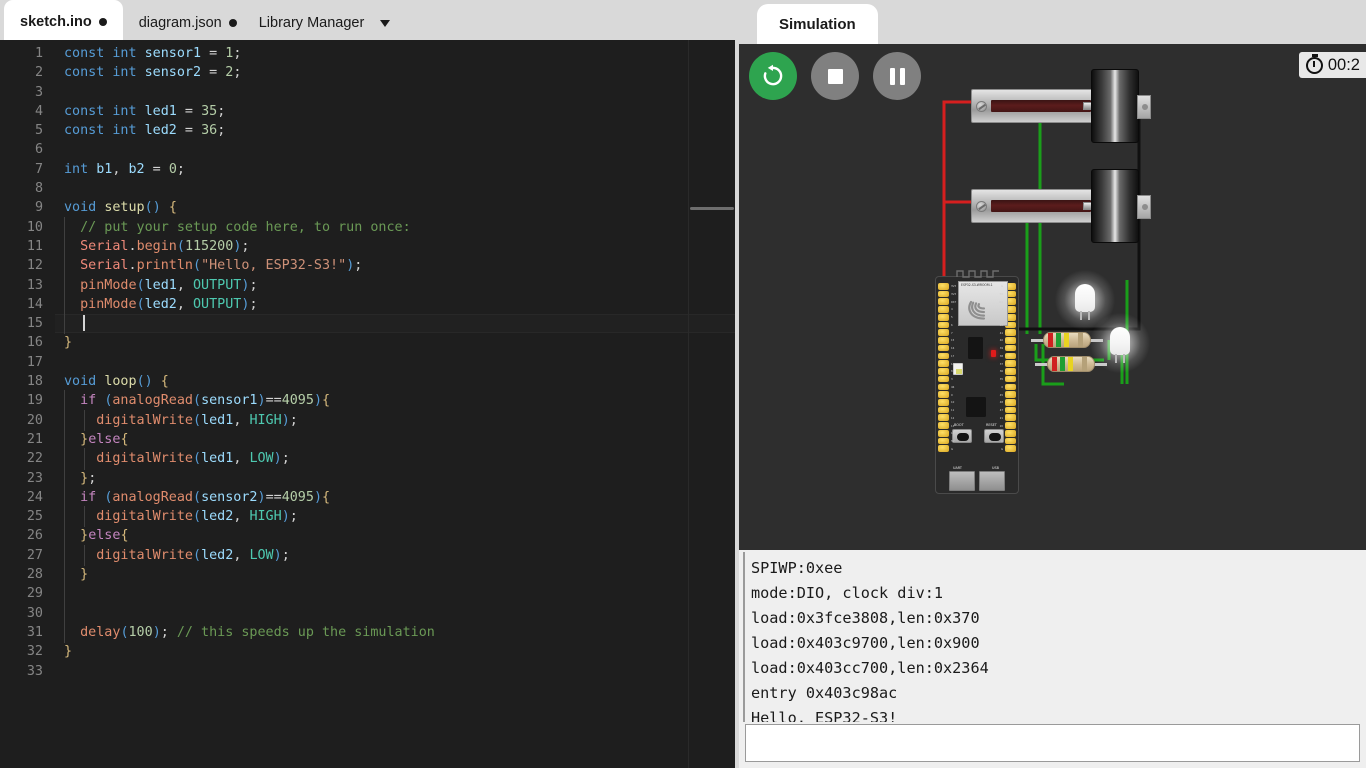 Image resolution: width=1366 pixels, height=768 pixels. What do you see at coordinates (367, 497) in the screenshot?
I see `code-line: 24 if (analogRead(sensor2)==4095){` at bounding box center [367, 497].